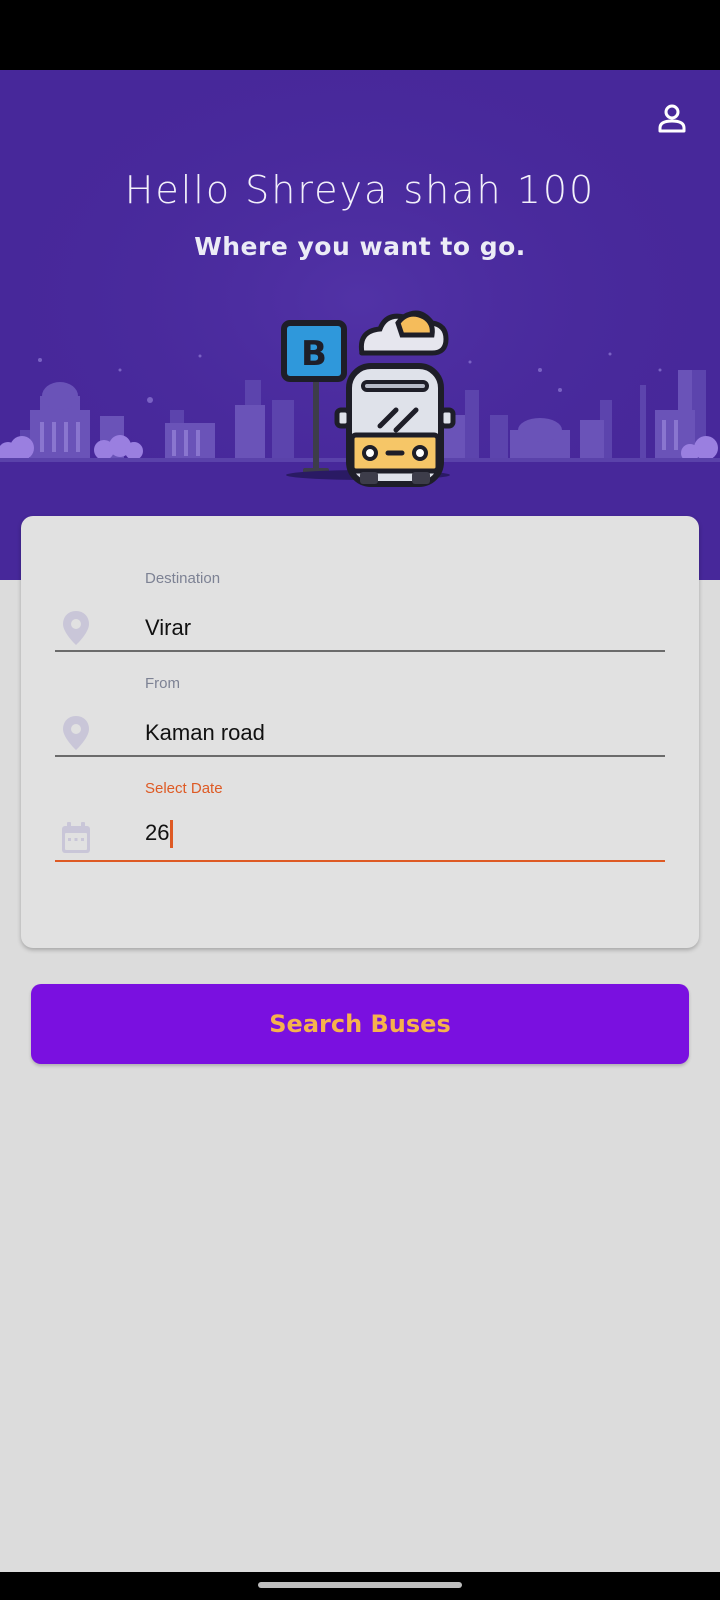 The image size is (720, 1600). I want to click on destination-input, so click(395, 628).